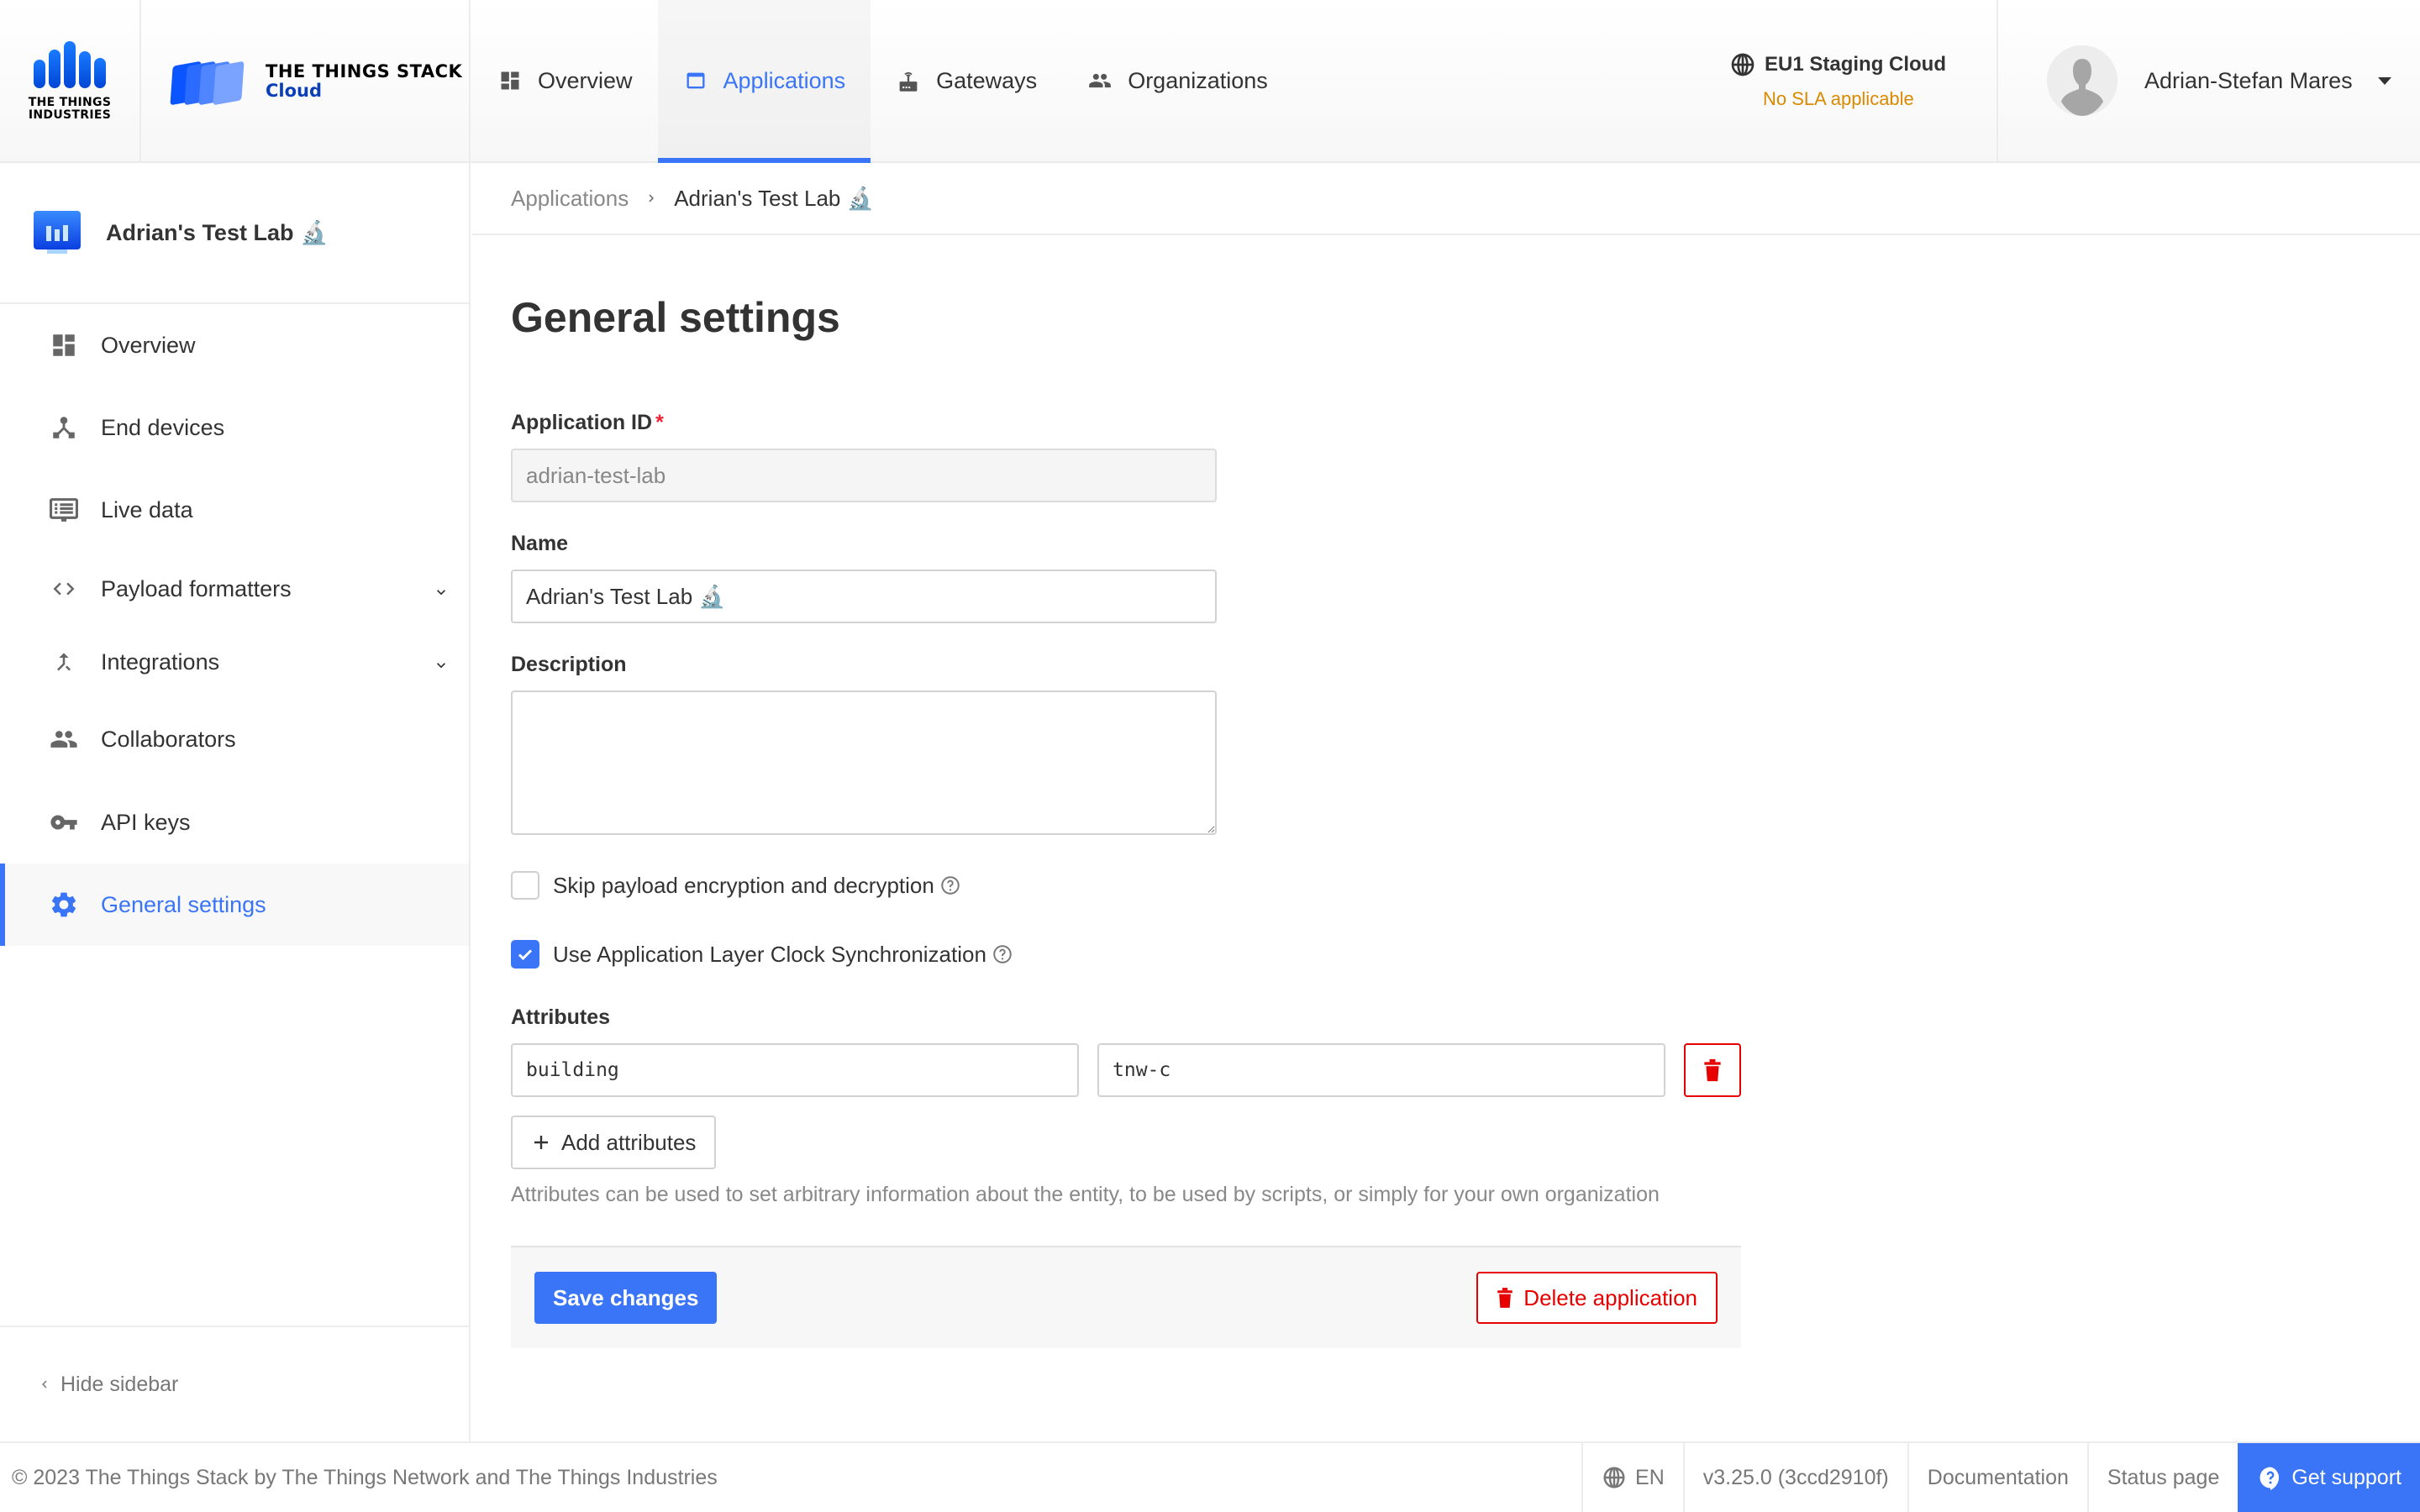 The height and width of the screenshot is (1512, 2420). Describe the element at coordinates (1856, 64) in the screenshot. I see `cluster-name: EU1 Staging Cloud` at that location.